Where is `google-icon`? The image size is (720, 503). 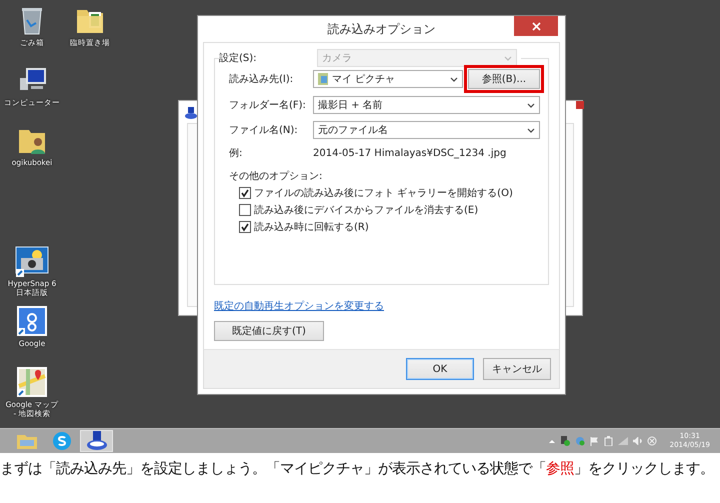 google-icon is located at coordinates (32, 321).